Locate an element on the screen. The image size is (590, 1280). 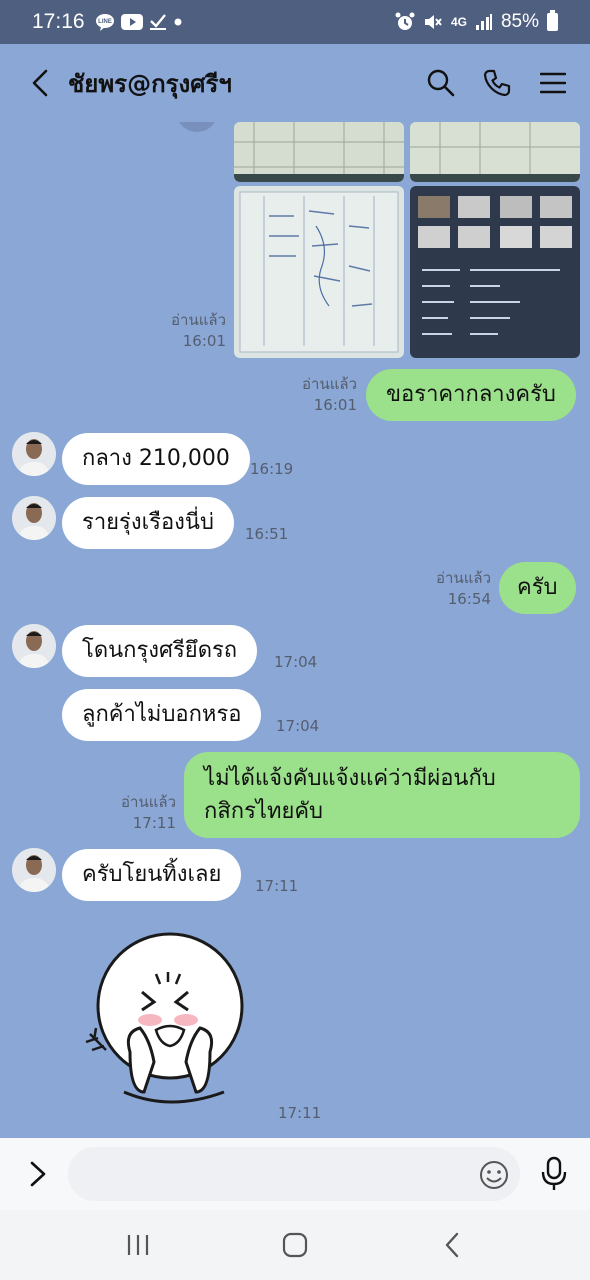
incoming-message: ลูกค้าไม่บอกหรอ is located at coordinates (162, 715).